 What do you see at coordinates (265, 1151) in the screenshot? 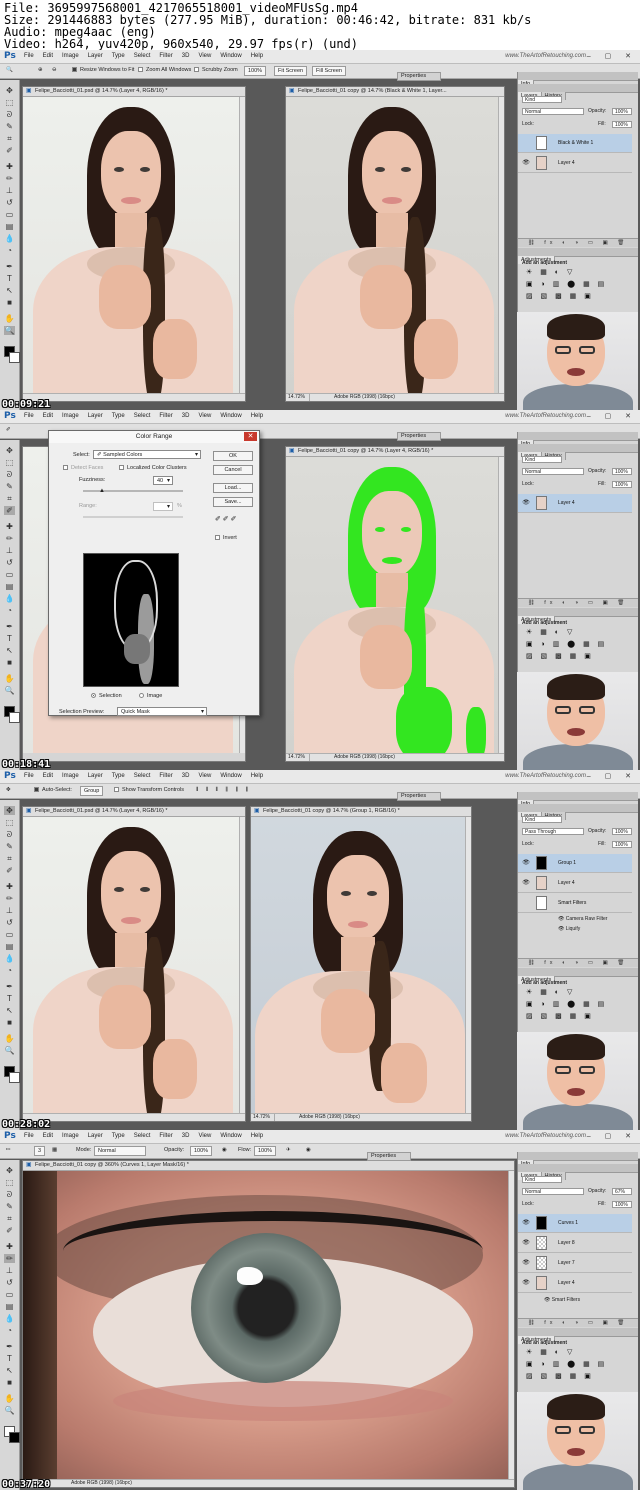
I see `flow-input: 100%` at bounding box center [265, 1151].